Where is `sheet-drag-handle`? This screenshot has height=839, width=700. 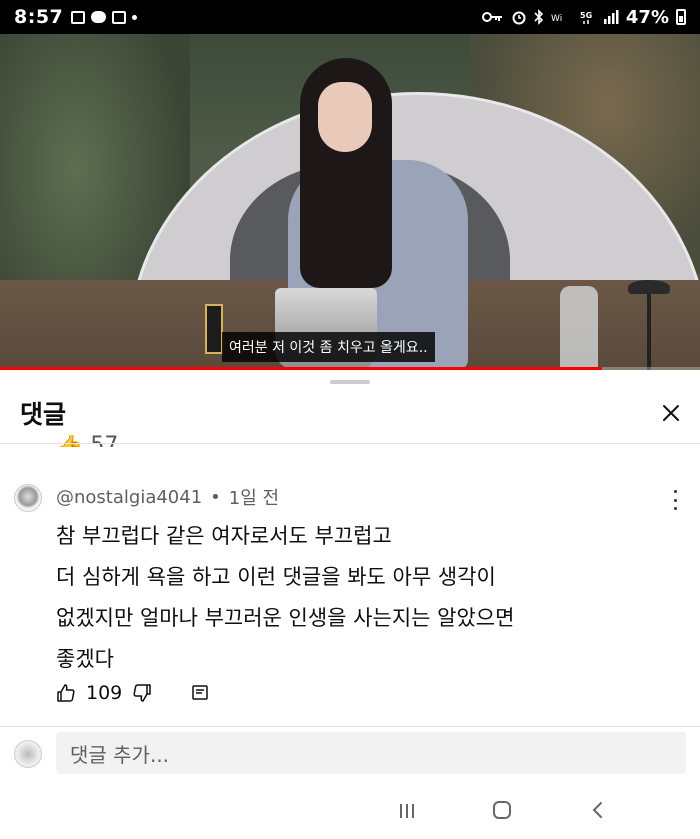
sheet-drag-handle is located at coordinates (350, 382).